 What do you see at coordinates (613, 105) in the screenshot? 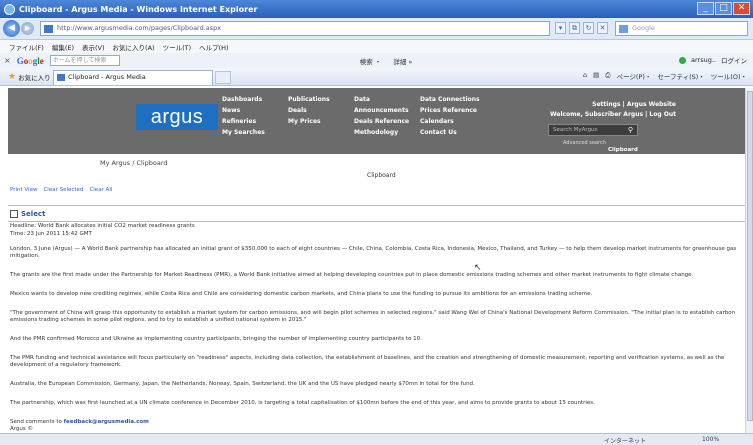
I see `settings-links: Settings | Argus Website` at bounding box center [613, 105].